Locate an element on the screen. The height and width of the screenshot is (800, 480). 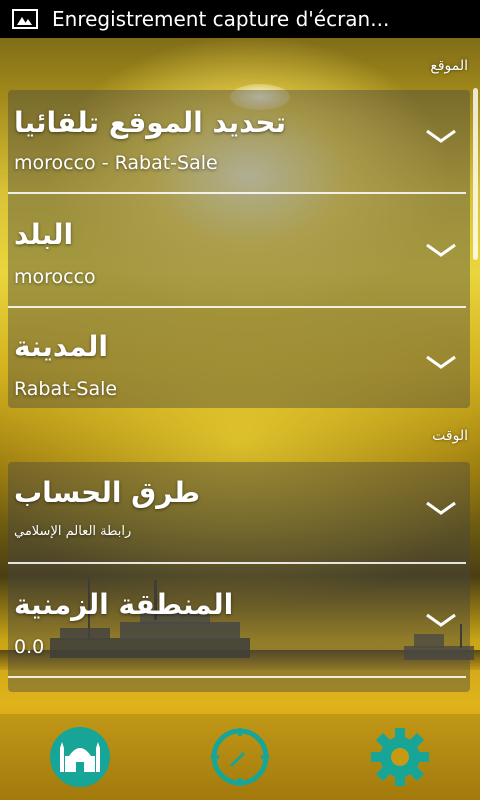
time-section-header: الوقت is located at coordinates (450, 436).